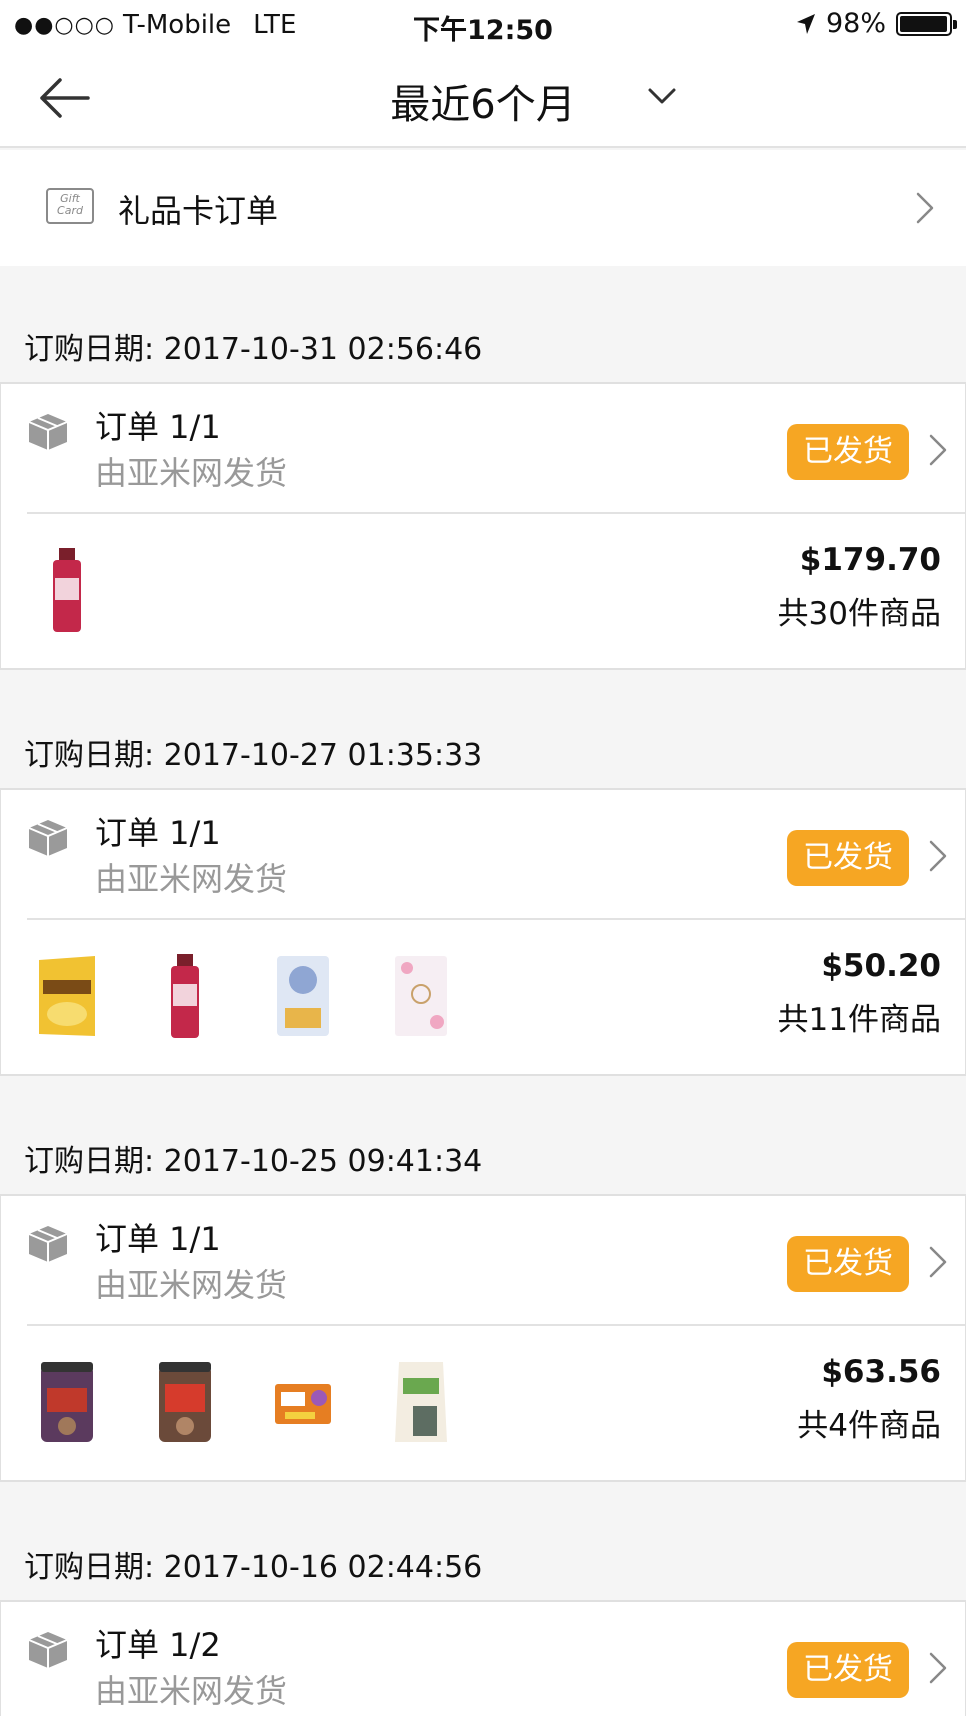  I want to click on gift-card-label: 礼品卡订单, so click(198, 211).